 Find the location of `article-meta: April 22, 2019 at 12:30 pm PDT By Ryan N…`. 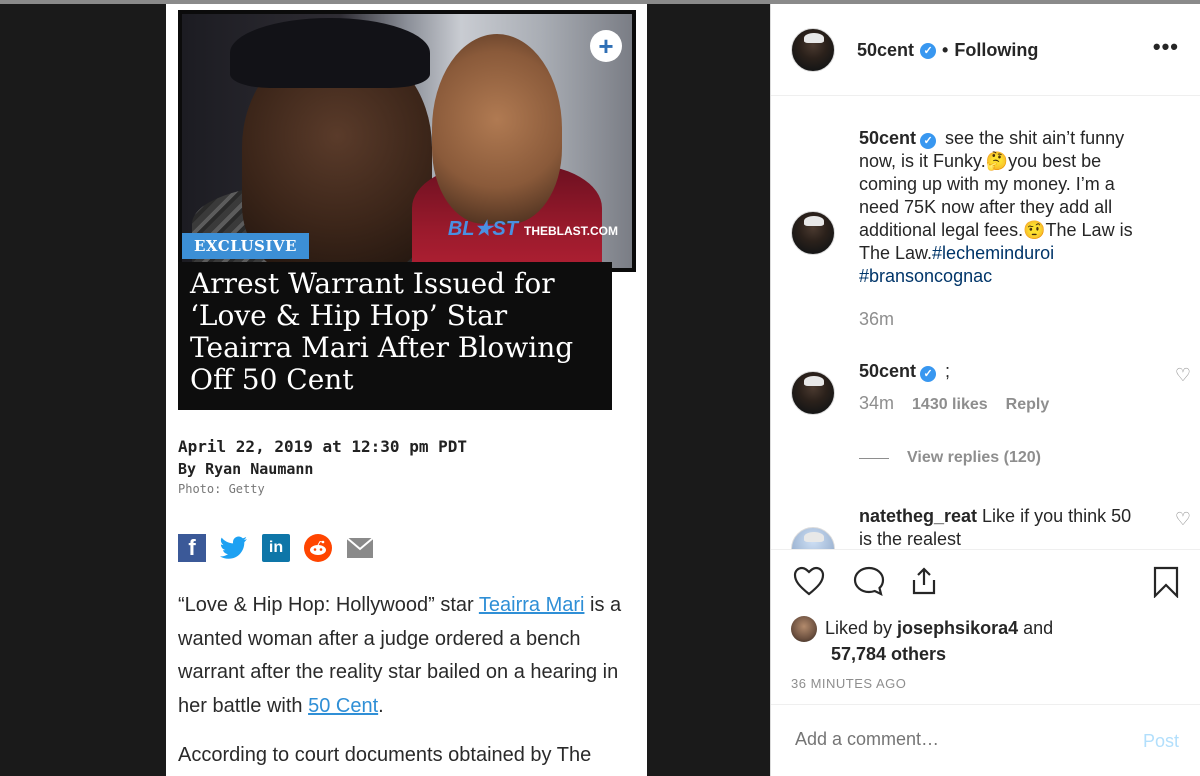

article-meta: April 22, 2019 at 12:30 pm PDT By Ryan N… is located at coordinates (322, 466).